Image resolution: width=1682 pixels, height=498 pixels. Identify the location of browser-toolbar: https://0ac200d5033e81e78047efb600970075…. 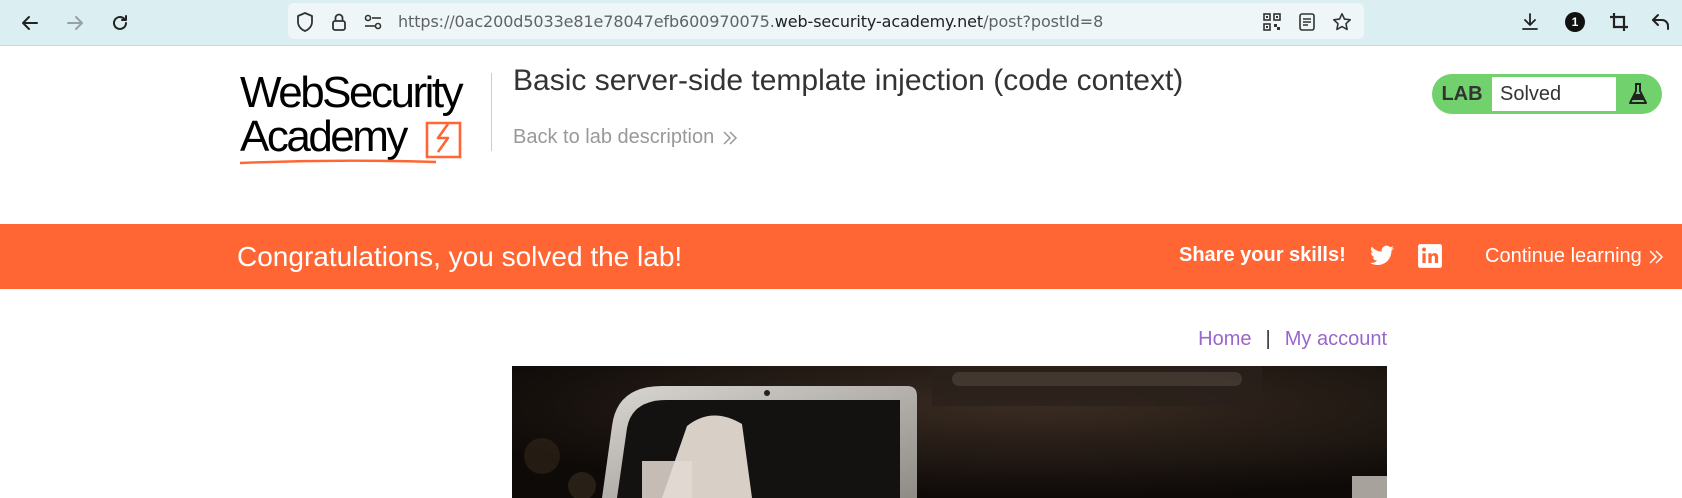
(841, 23).